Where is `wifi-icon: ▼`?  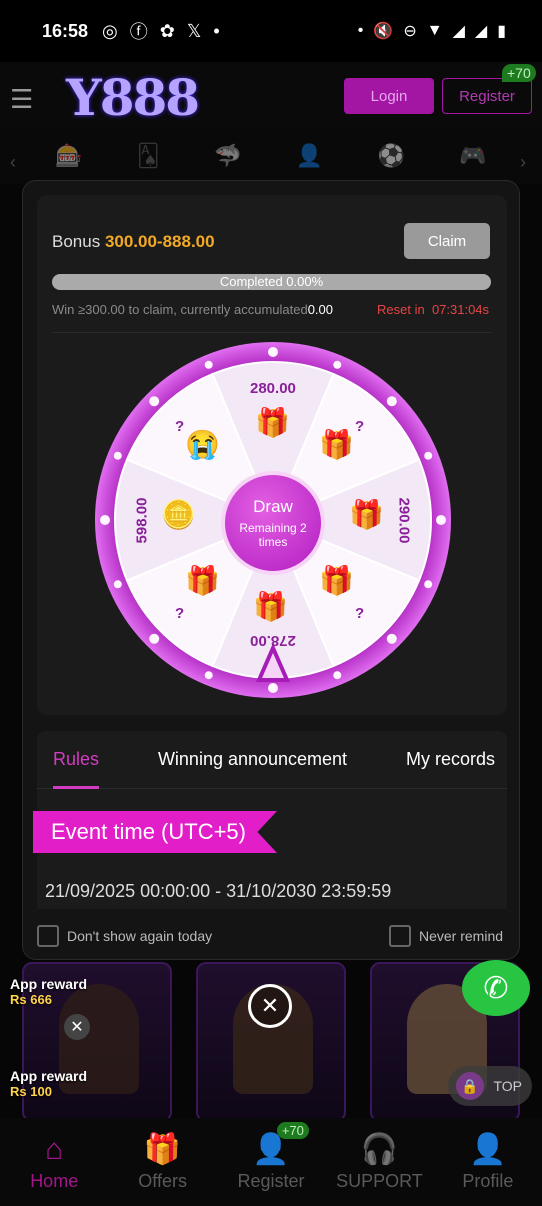
wifi-icon: ▼ is located at coordinates (434, 30).